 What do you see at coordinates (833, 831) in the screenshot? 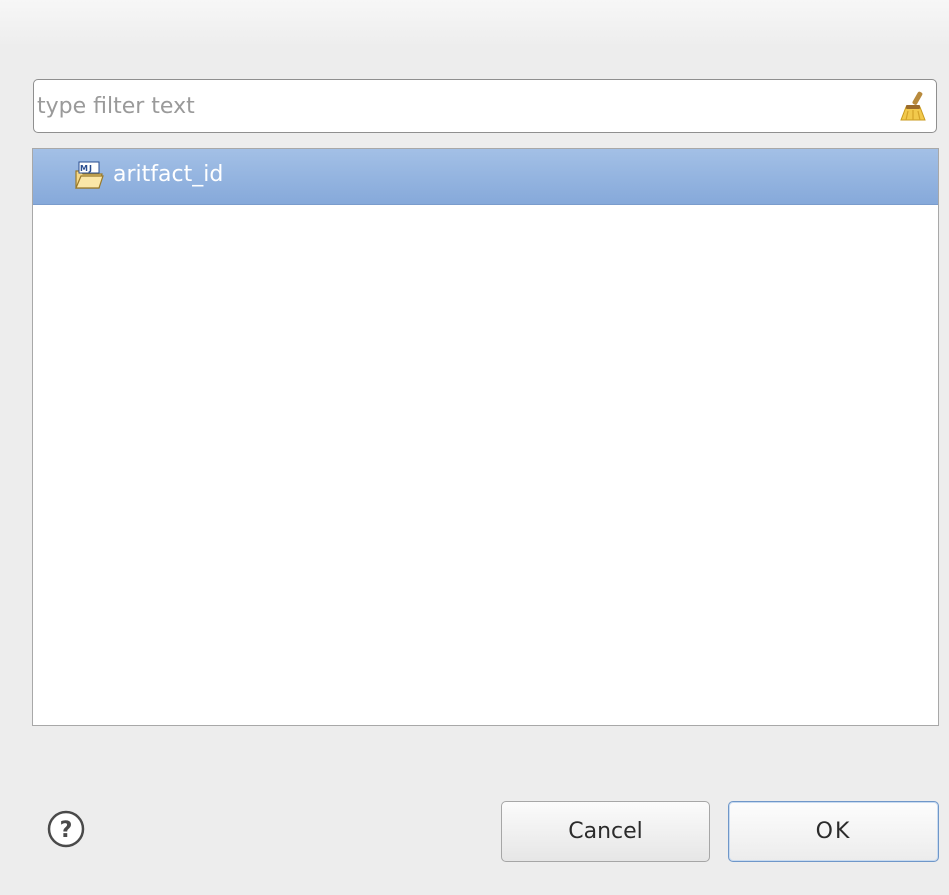
I see `ok-button: OK` at bounding box center [833, 831].